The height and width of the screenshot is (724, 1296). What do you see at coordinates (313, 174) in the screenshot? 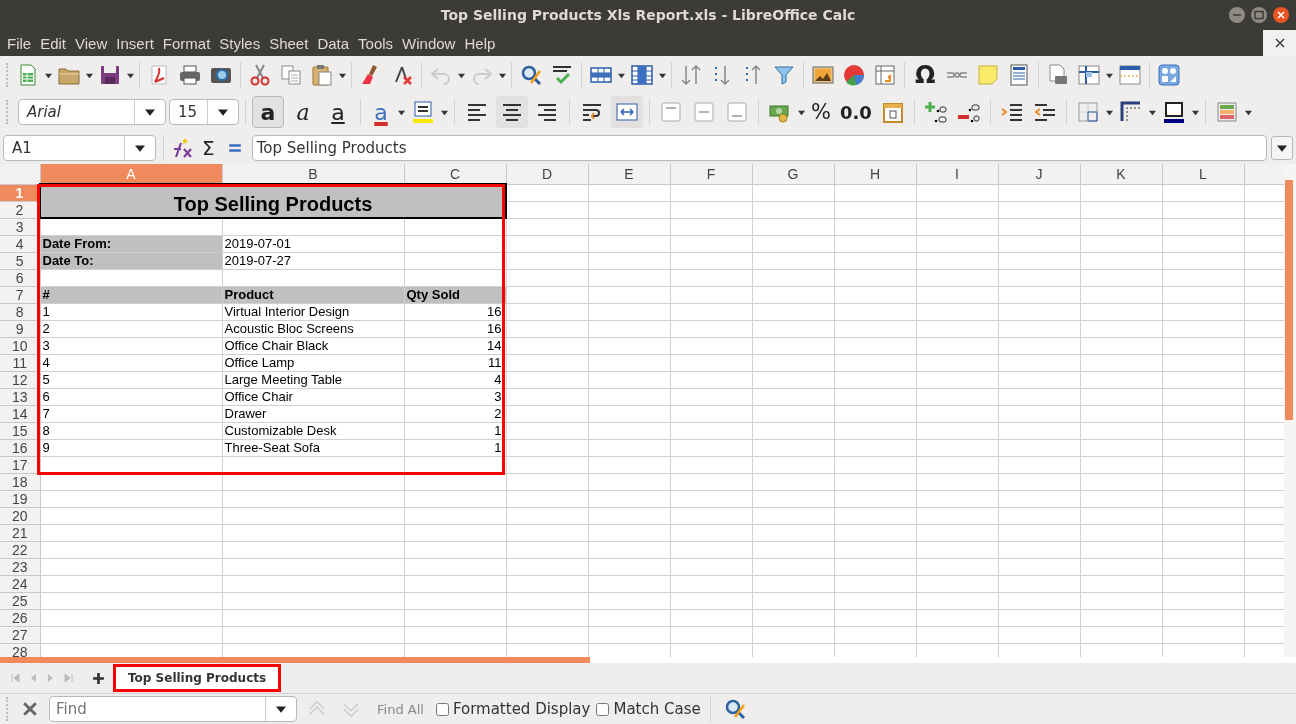
I see `column-header: B` at bounding box center [313, 174].